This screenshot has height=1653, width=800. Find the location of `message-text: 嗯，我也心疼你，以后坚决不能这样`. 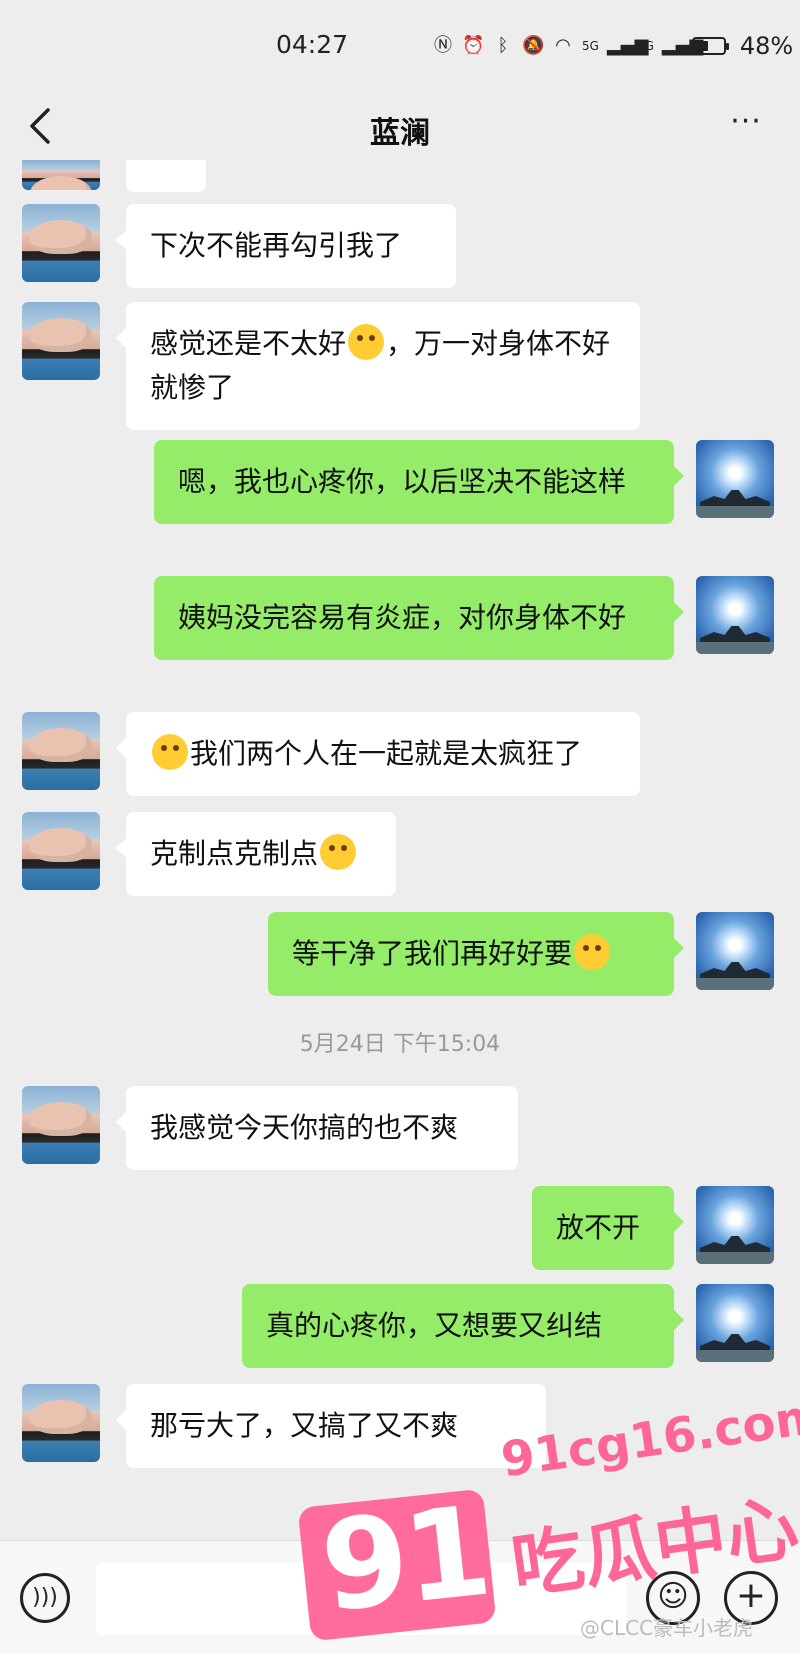

message-text: 嗯，我也心疼你，以后坚决不能这样 is located at coordinates (402, 481).